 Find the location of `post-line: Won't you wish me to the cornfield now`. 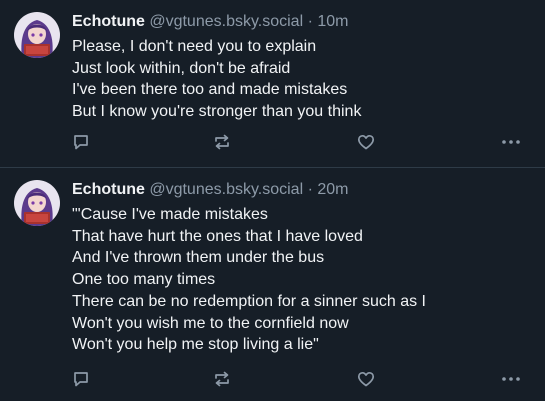

post-line: Won't you wish me to the cornfield now is located at coordinates (210, 323).